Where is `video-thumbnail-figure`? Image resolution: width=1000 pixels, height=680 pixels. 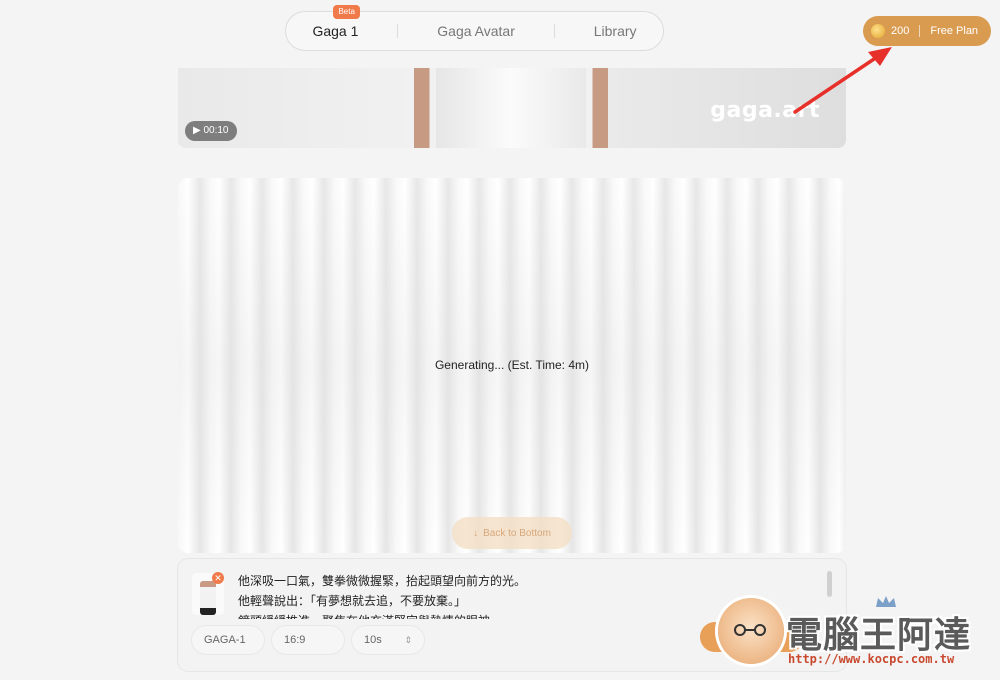
video-thumbnail-figure is located at coordinates (511, 108).